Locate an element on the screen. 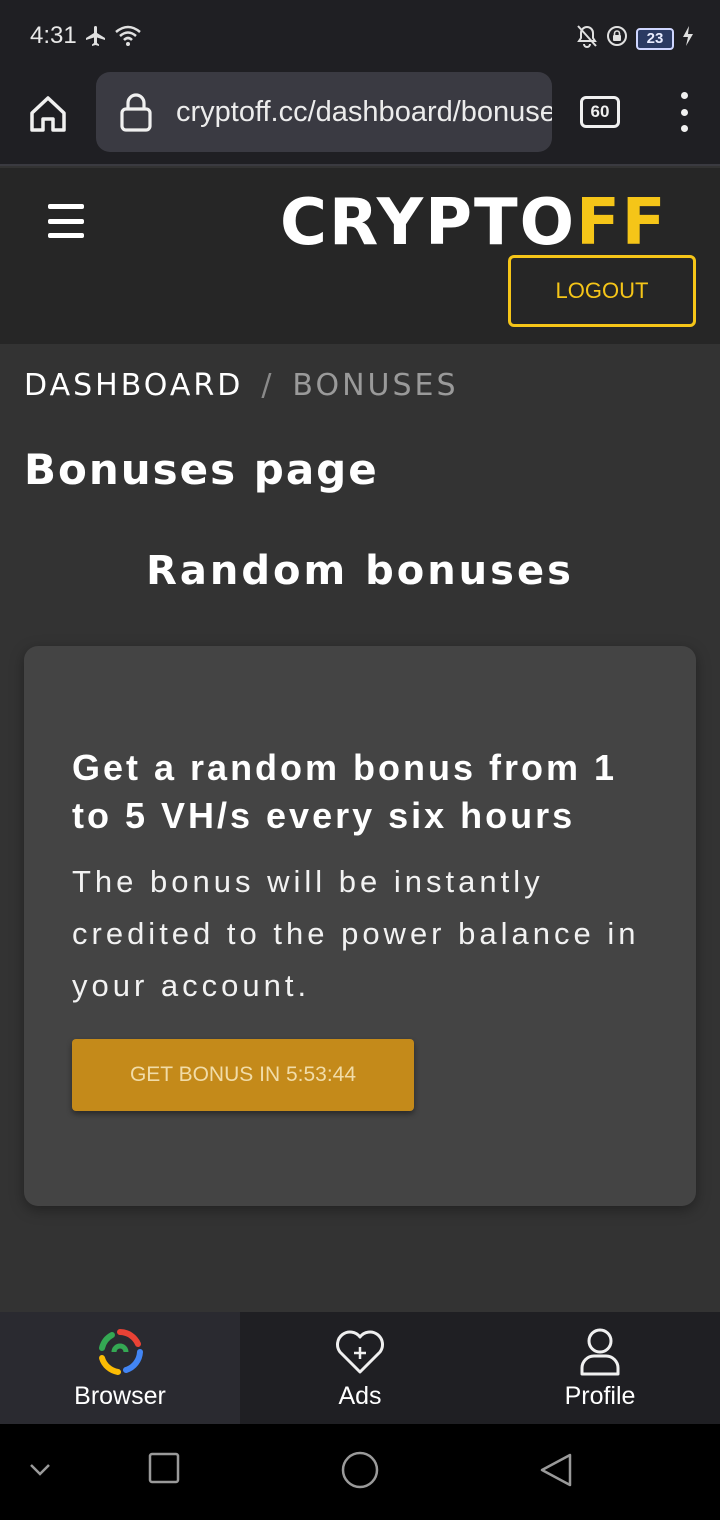 The height and width of the screenshot is (1520, 720). battery-icon: 23 is located at coordinates (655, 38).